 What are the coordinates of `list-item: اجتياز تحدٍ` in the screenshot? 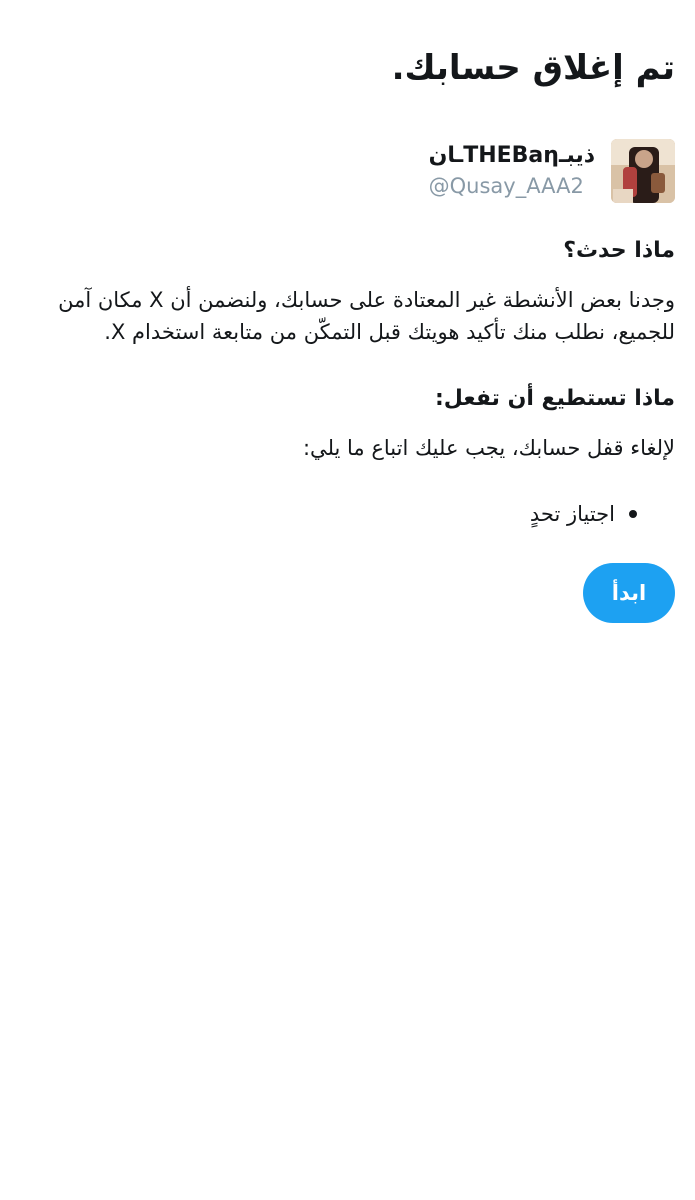 It's located at (583, 514).